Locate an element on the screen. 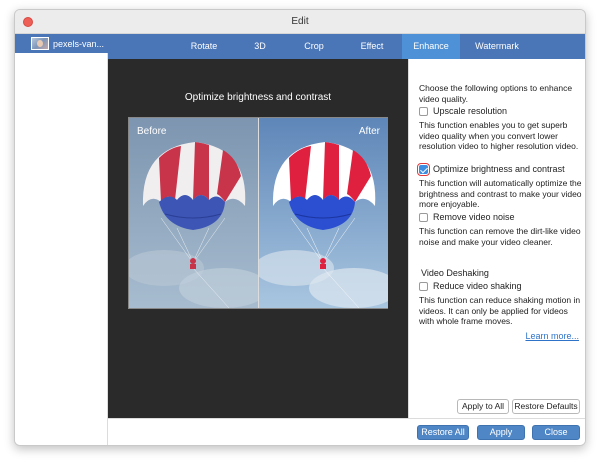 The height and width of the screenshot is (462, 600). window-title: Edit is located at coordinates (300, 21).